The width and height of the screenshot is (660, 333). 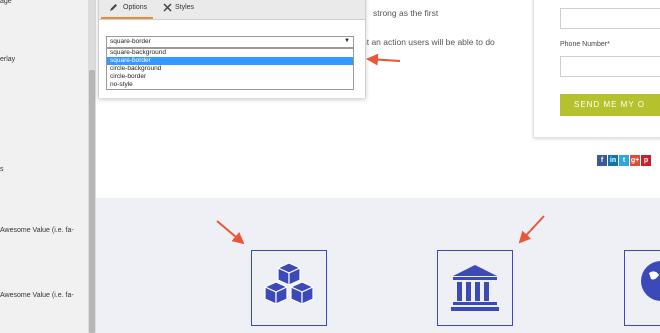 What do you see at coordinates (113, 7) in the screenshot?
I see `pencil-icon` at bounding box center [113, 7].